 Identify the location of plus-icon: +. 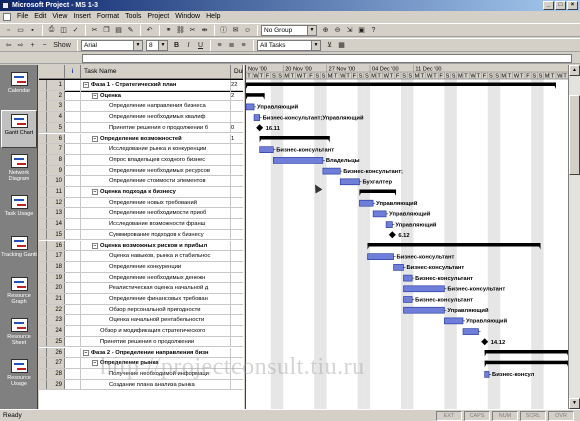
(32, 45).